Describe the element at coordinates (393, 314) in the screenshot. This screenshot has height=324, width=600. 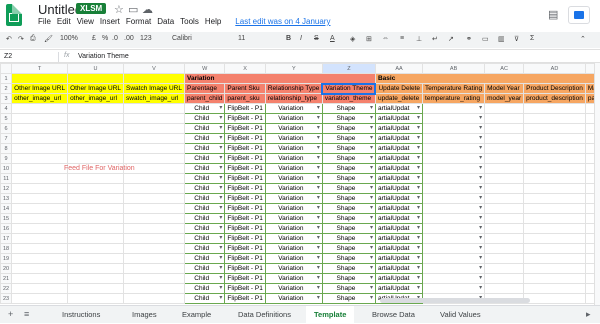
I see `tab-browse-data: Browse Data` at that location.